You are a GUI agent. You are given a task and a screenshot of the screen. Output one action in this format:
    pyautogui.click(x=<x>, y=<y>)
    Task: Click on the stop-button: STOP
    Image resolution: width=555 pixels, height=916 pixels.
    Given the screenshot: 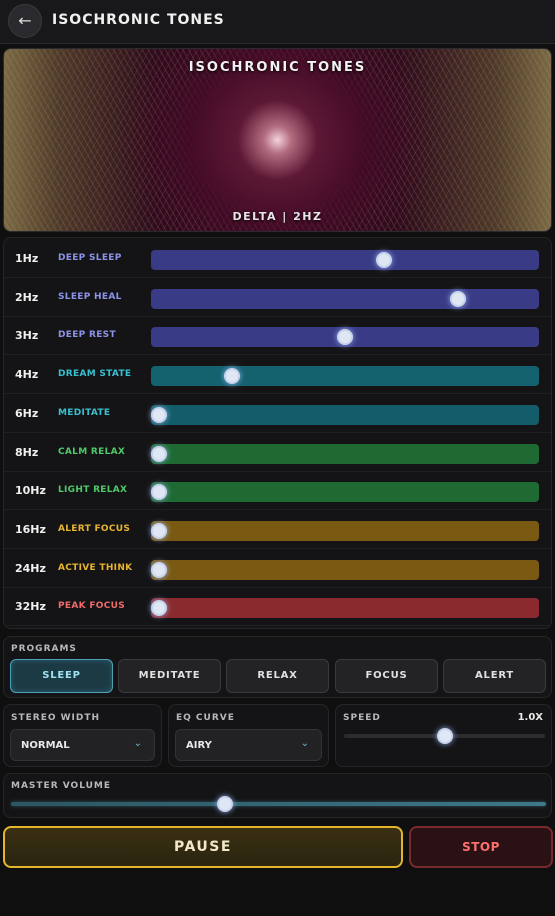 What is the action you would take?
    pyautogui.click(x=481, y=847)
    